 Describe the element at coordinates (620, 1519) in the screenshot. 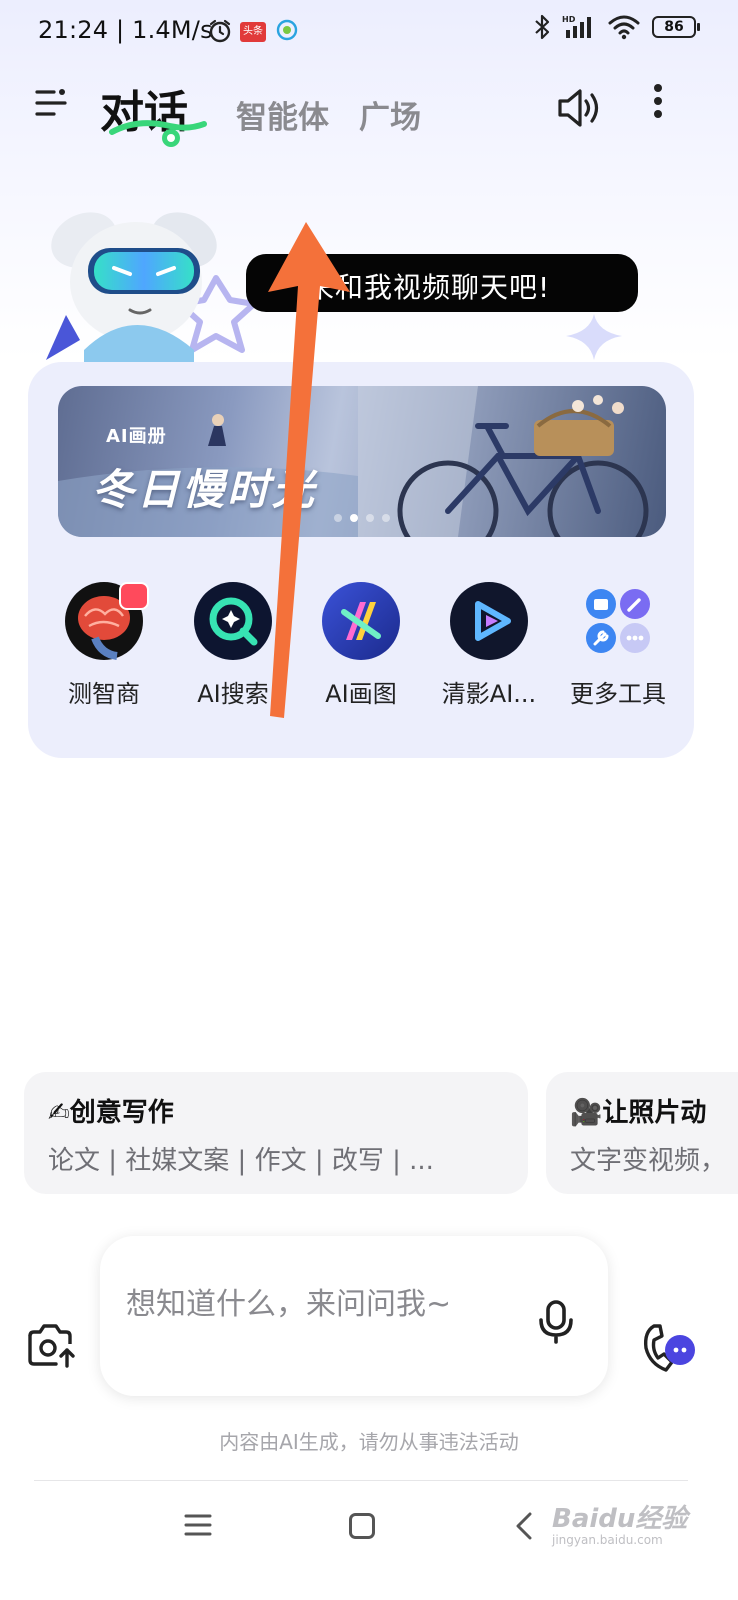

I see `watermark-main: Baidu经验` at that location.